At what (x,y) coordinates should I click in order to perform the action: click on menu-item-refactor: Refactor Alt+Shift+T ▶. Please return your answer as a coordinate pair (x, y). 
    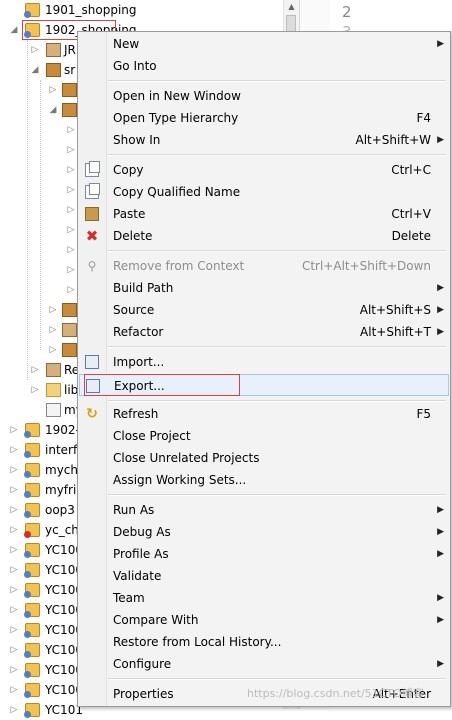
    Looking at the image, I should click on (264, 332).